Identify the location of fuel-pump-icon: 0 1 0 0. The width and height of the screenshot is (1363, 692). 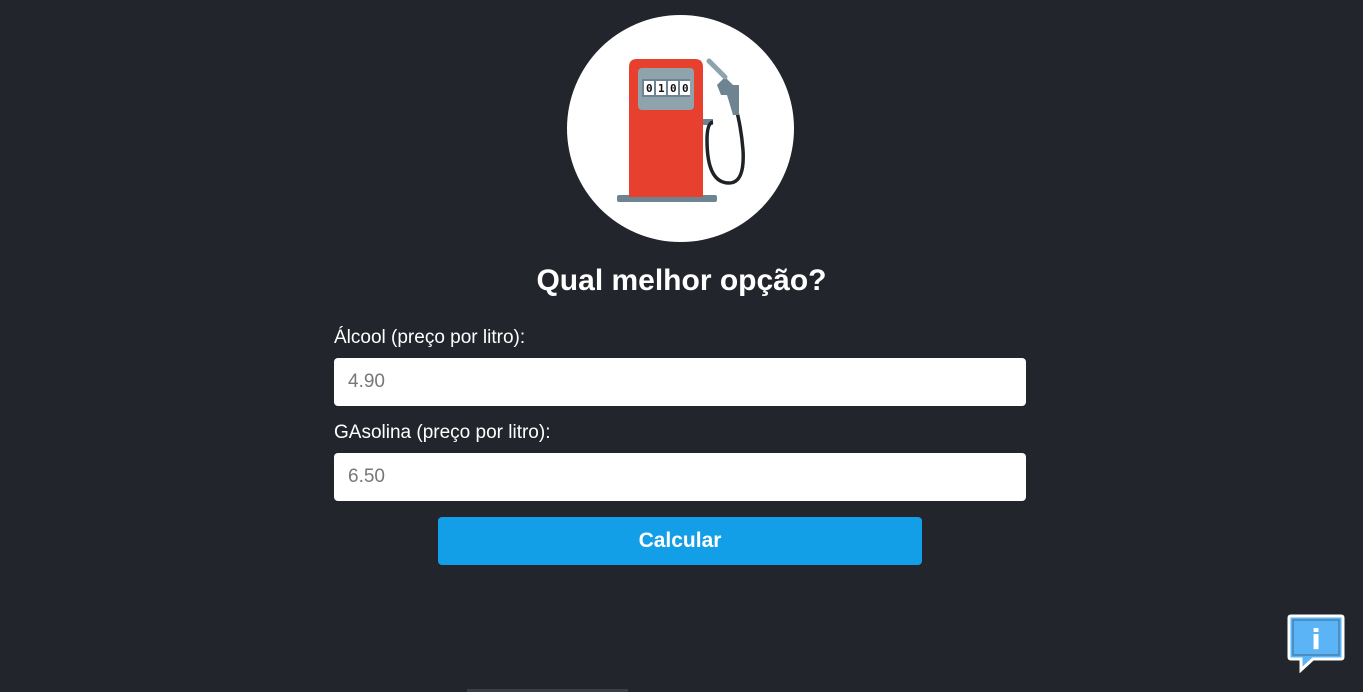
(681, 130).